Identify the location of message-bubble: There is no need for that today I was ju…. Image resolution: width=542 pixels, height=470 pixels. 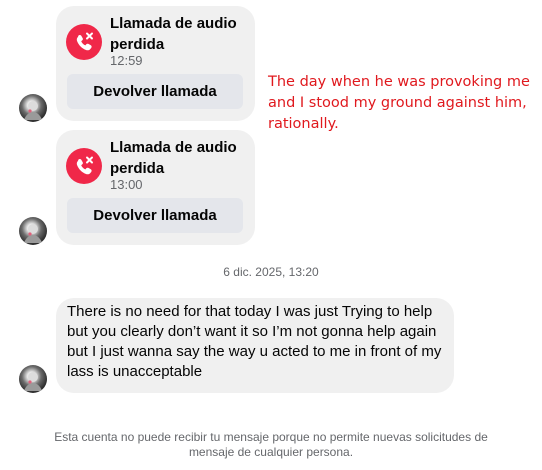
(255, 345).